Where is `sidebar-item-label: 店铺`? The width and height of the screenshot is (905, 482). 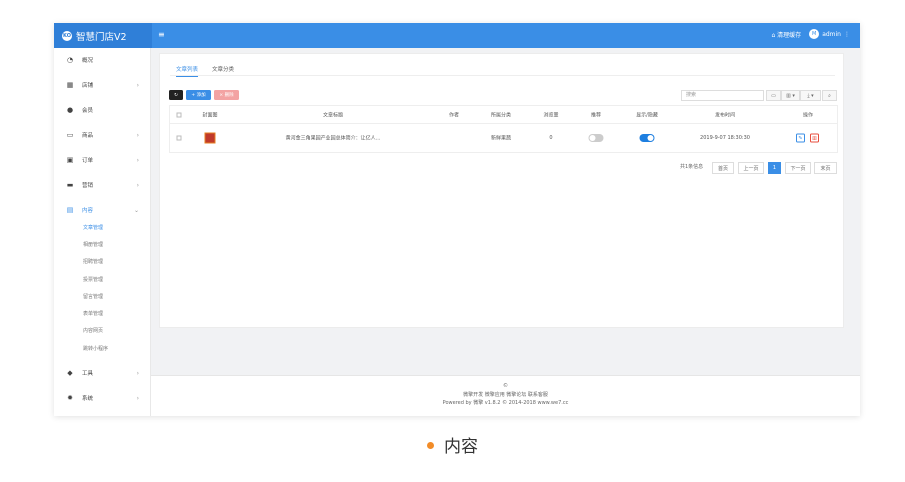
sidebar-item-label: 店铺 is located at coordinates (88, 86).